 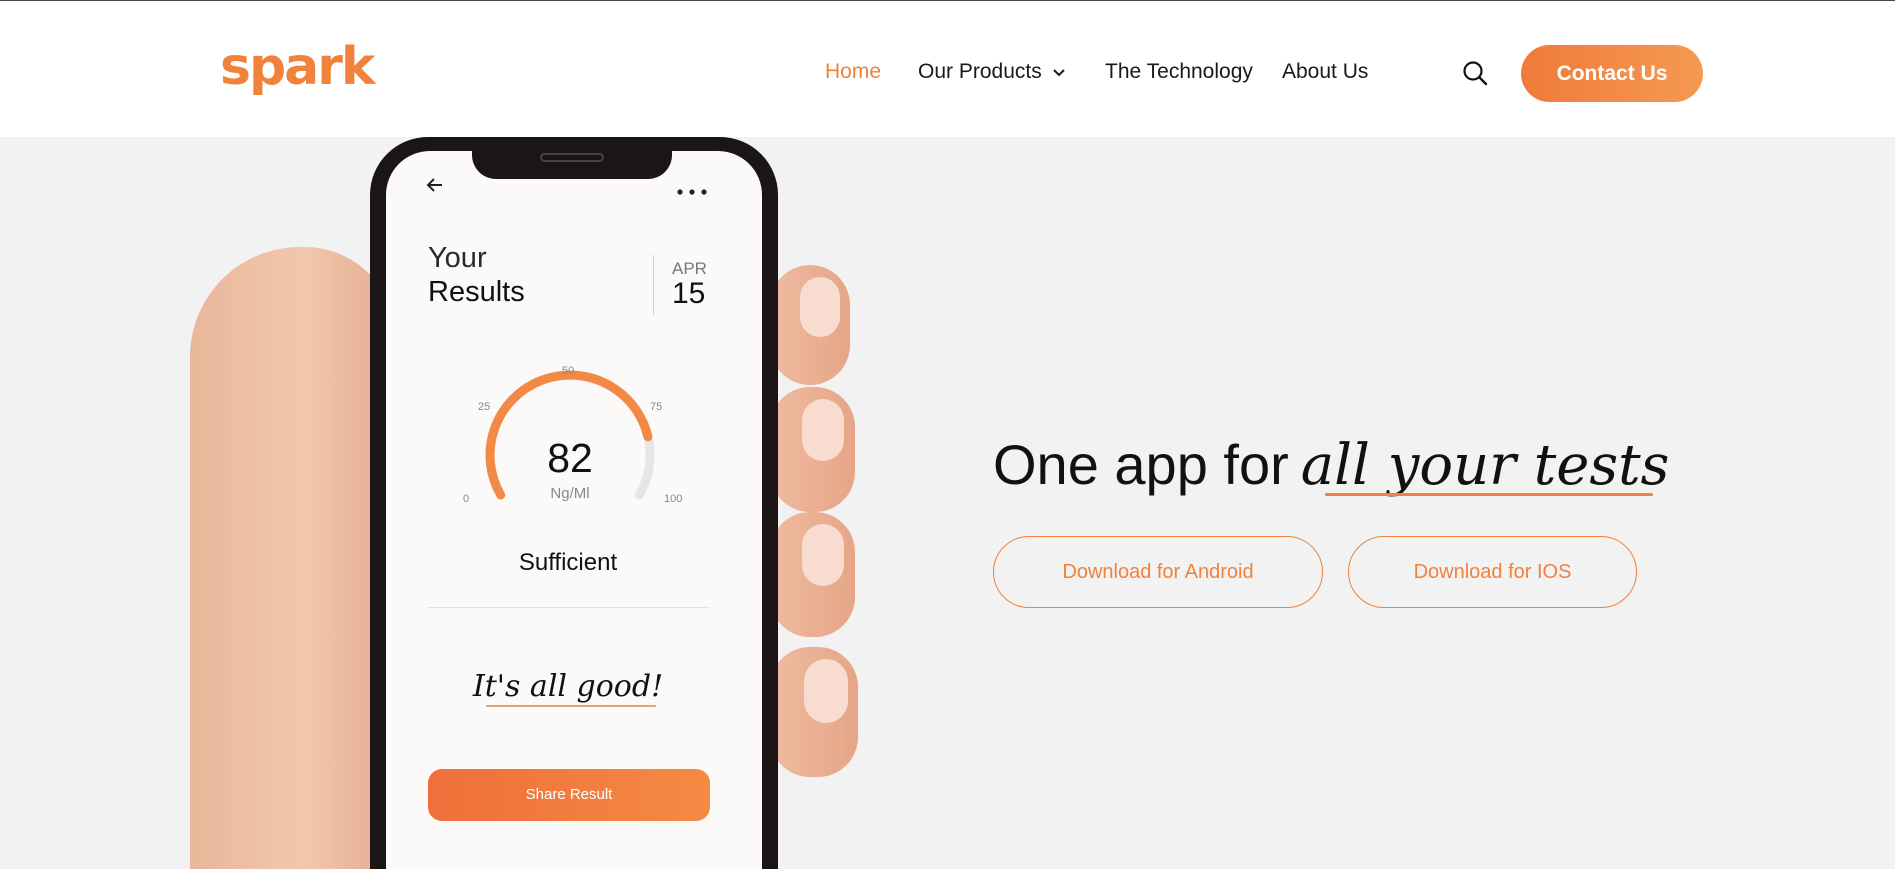 I want to click on hero-heading: One app for all your tests, so click(x=1331, y=465).